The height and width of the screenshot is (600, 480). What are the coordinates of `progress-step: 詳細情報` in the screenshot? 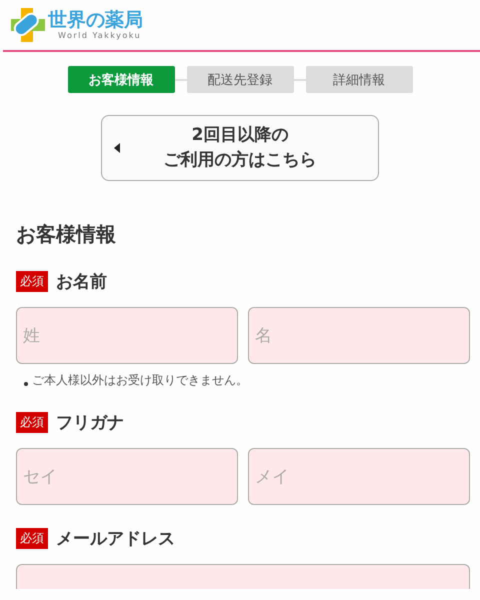 It's located at (359, 79).